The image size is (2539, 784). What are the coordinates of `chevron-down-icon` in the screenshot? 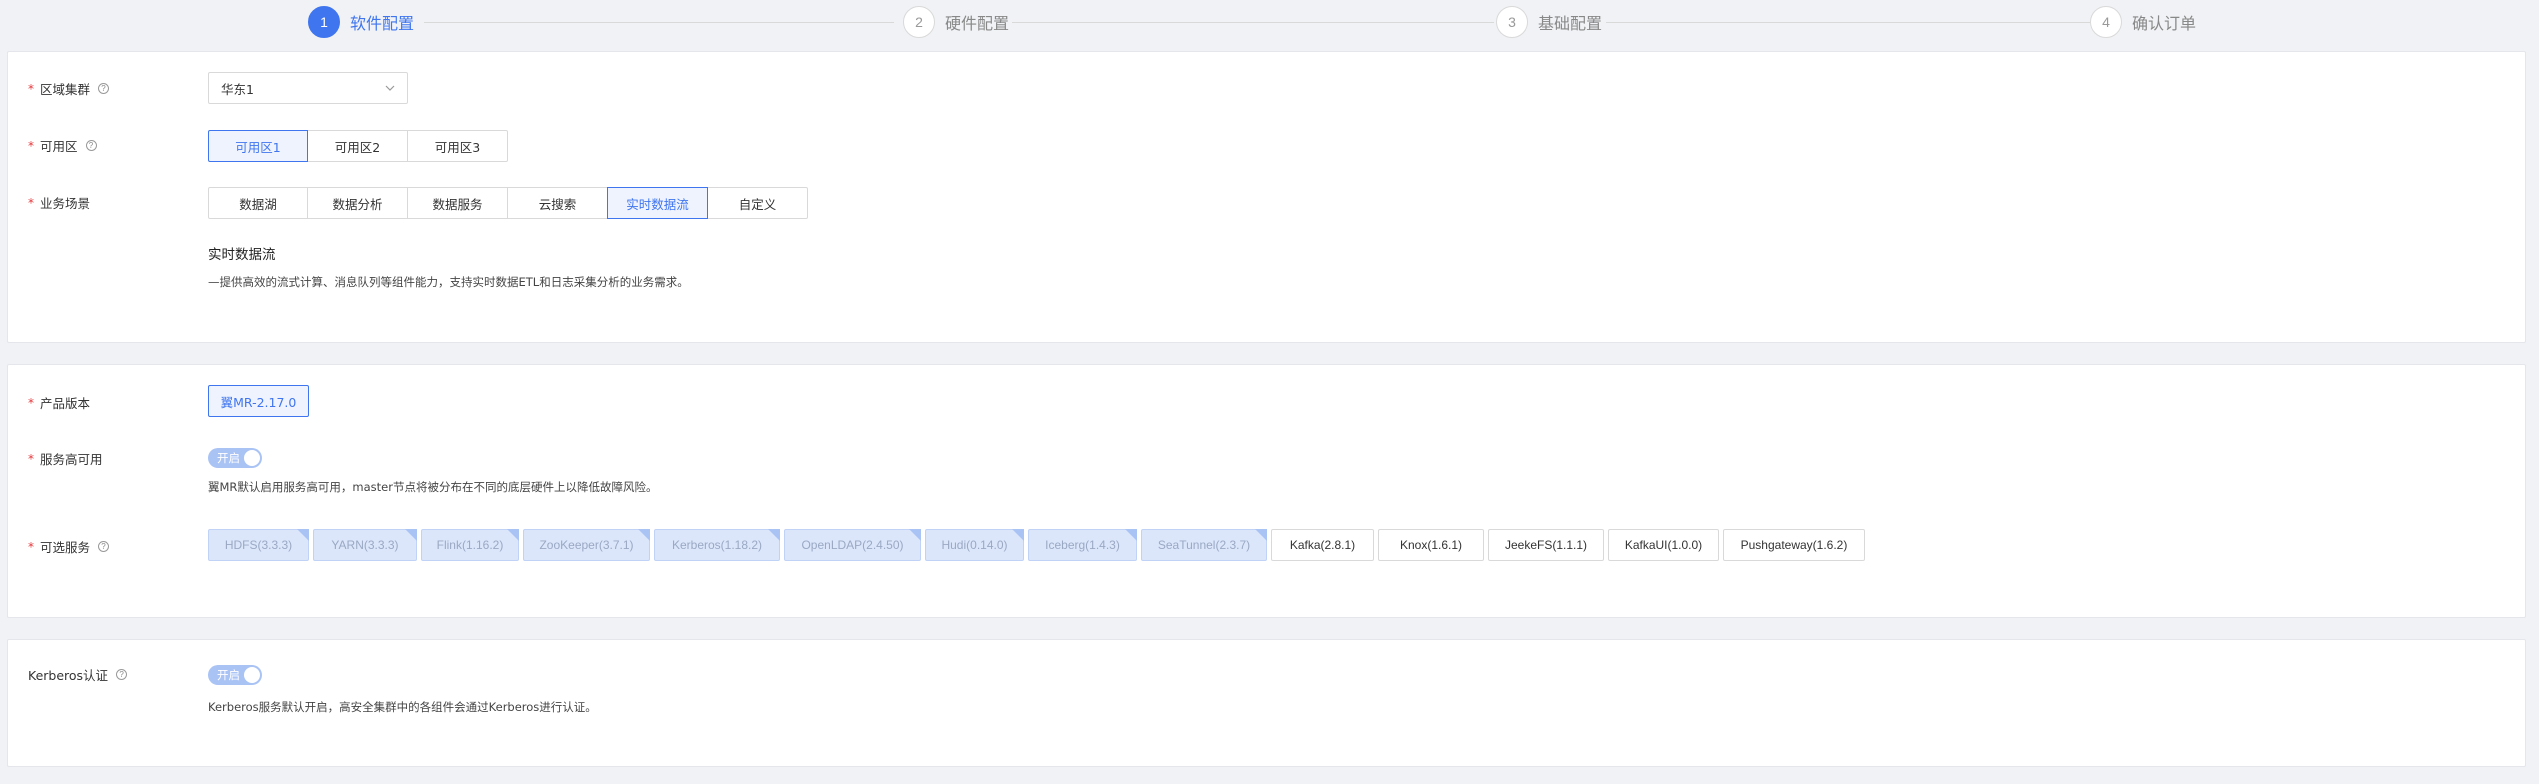 It's located at (390, 88).